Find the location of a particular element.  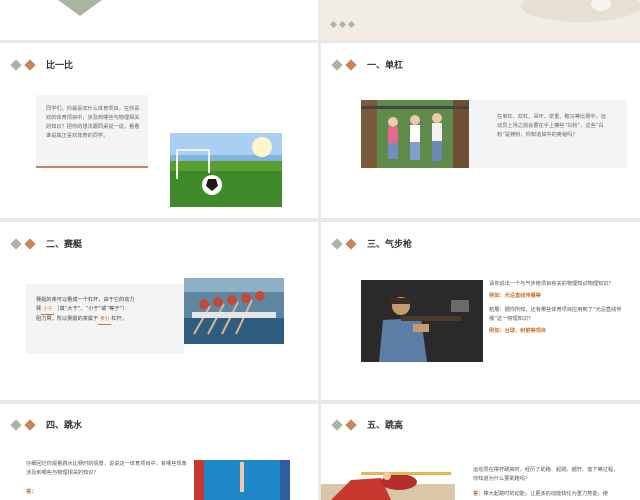

text-fragment: 杠杆。 is located at coordinates (119, 318).